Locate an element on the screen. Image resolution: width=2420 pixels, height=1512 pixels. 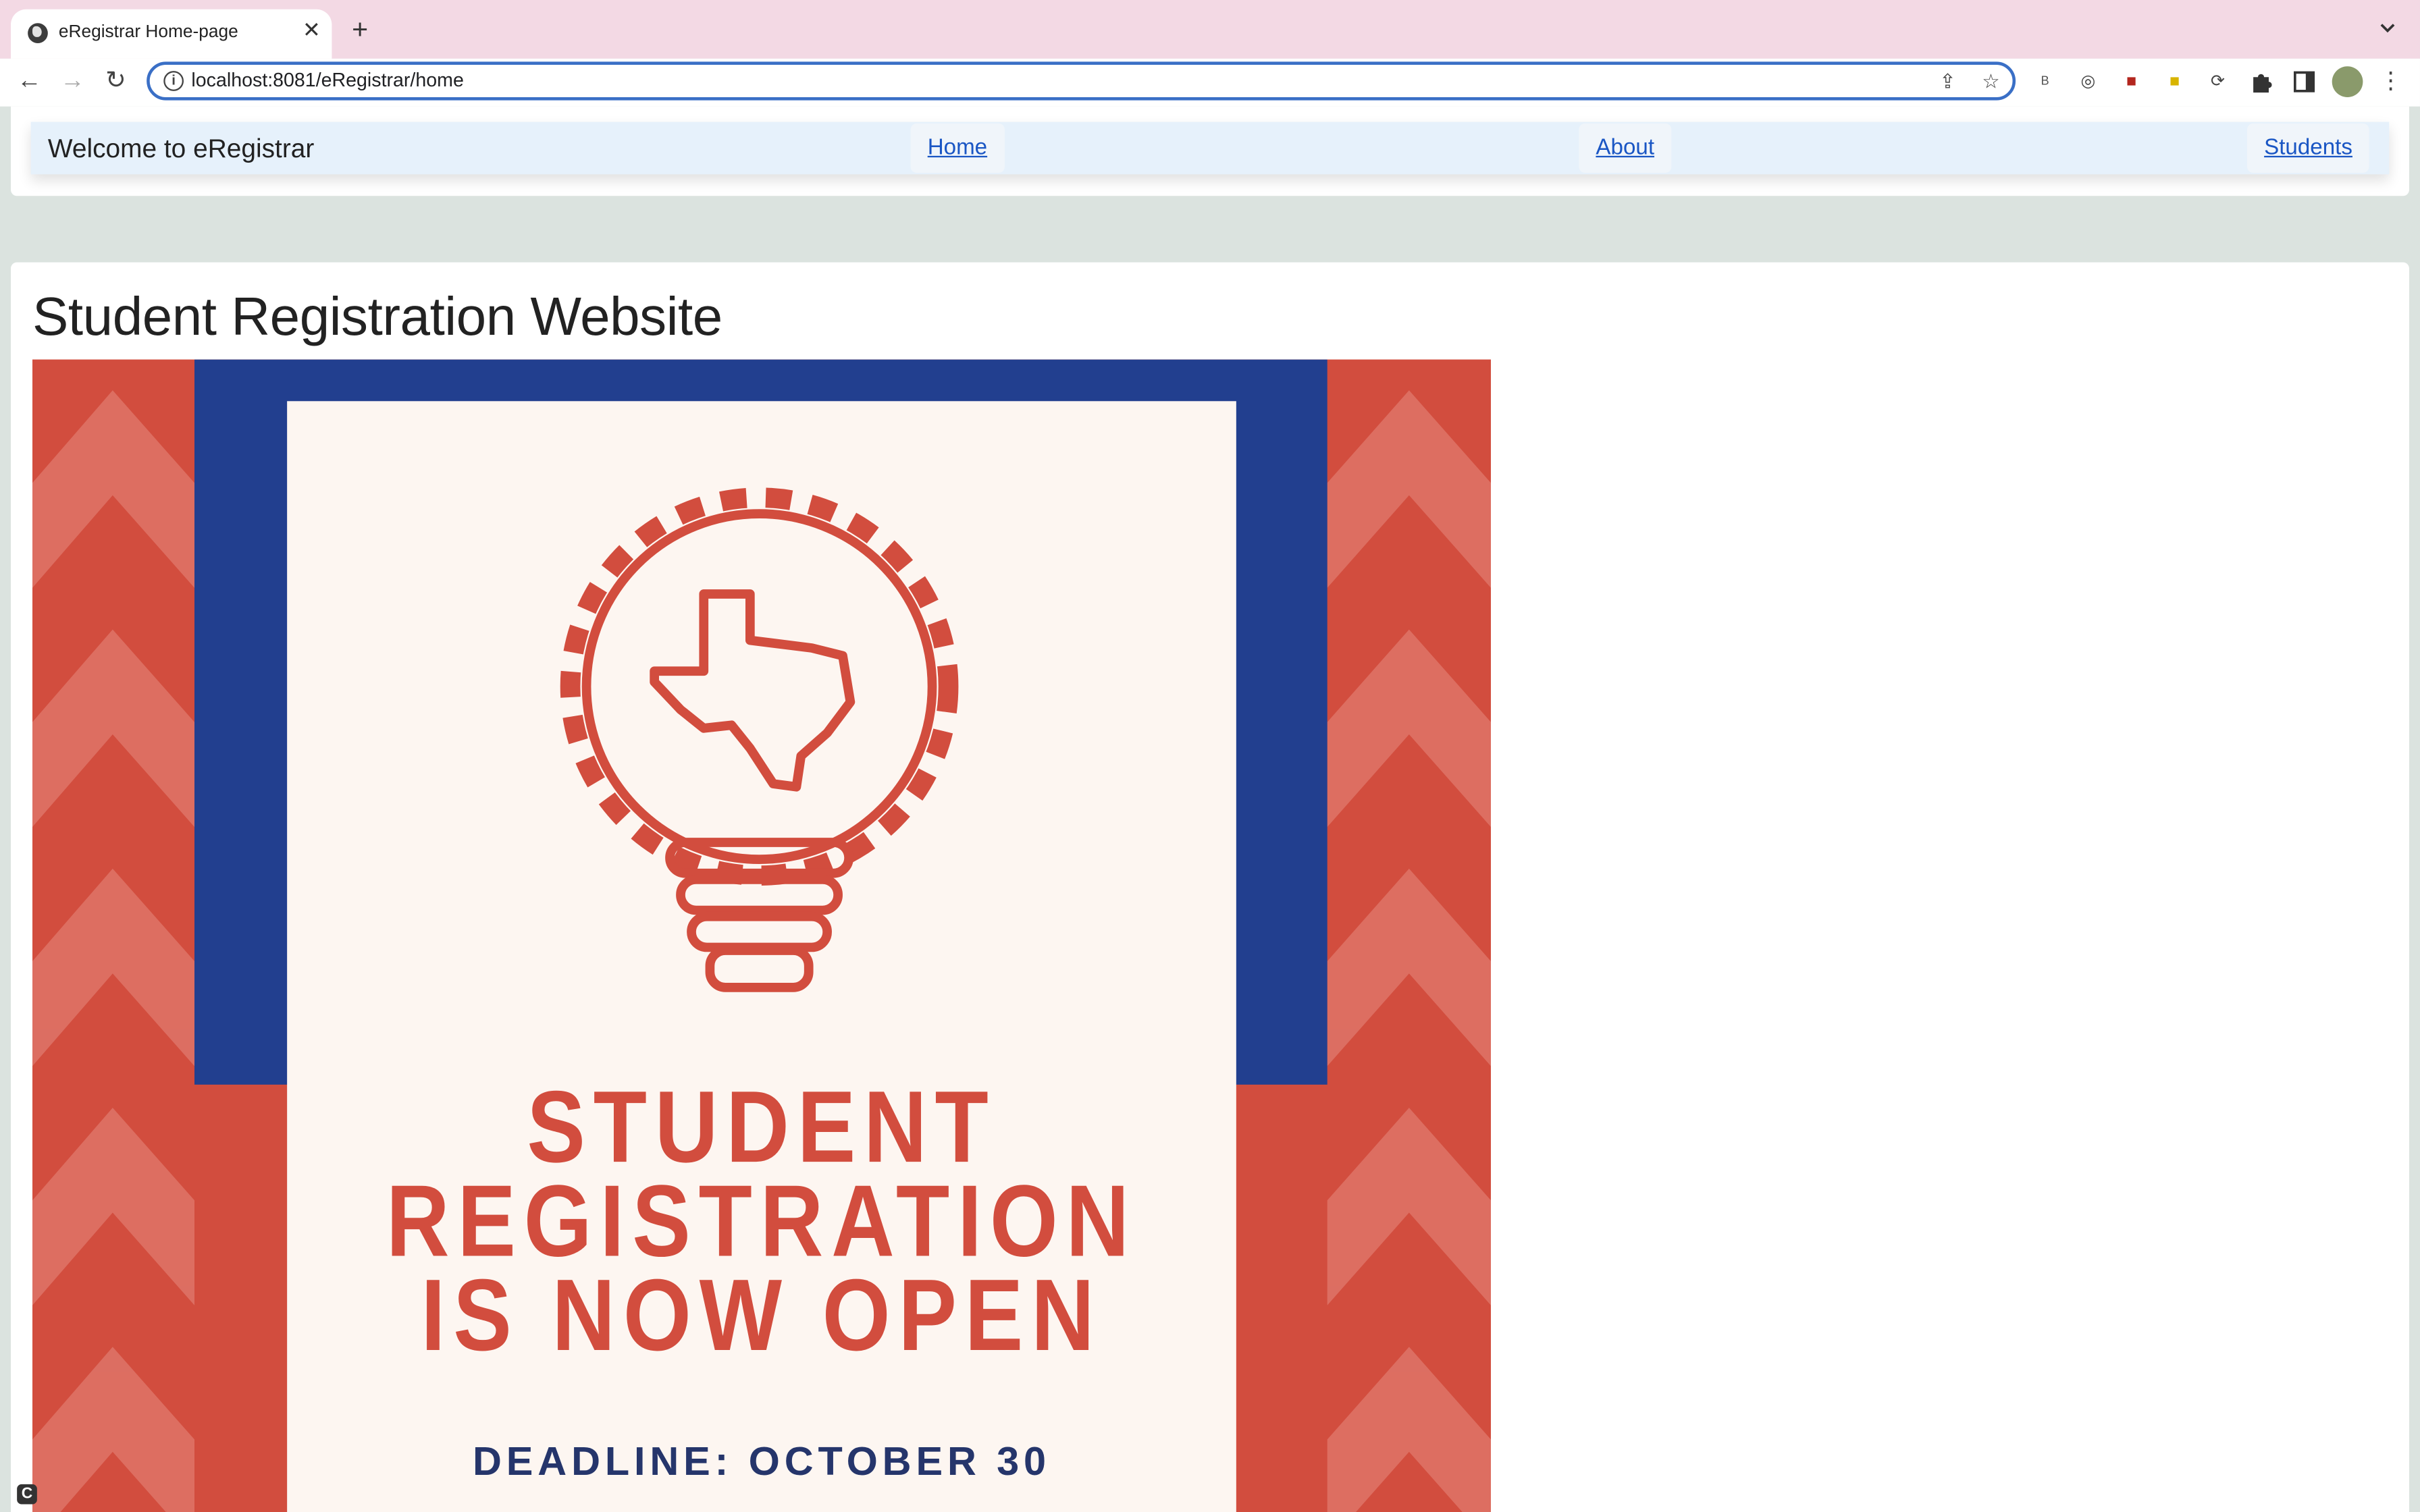
avatar is located at coordinates (2347, 81).